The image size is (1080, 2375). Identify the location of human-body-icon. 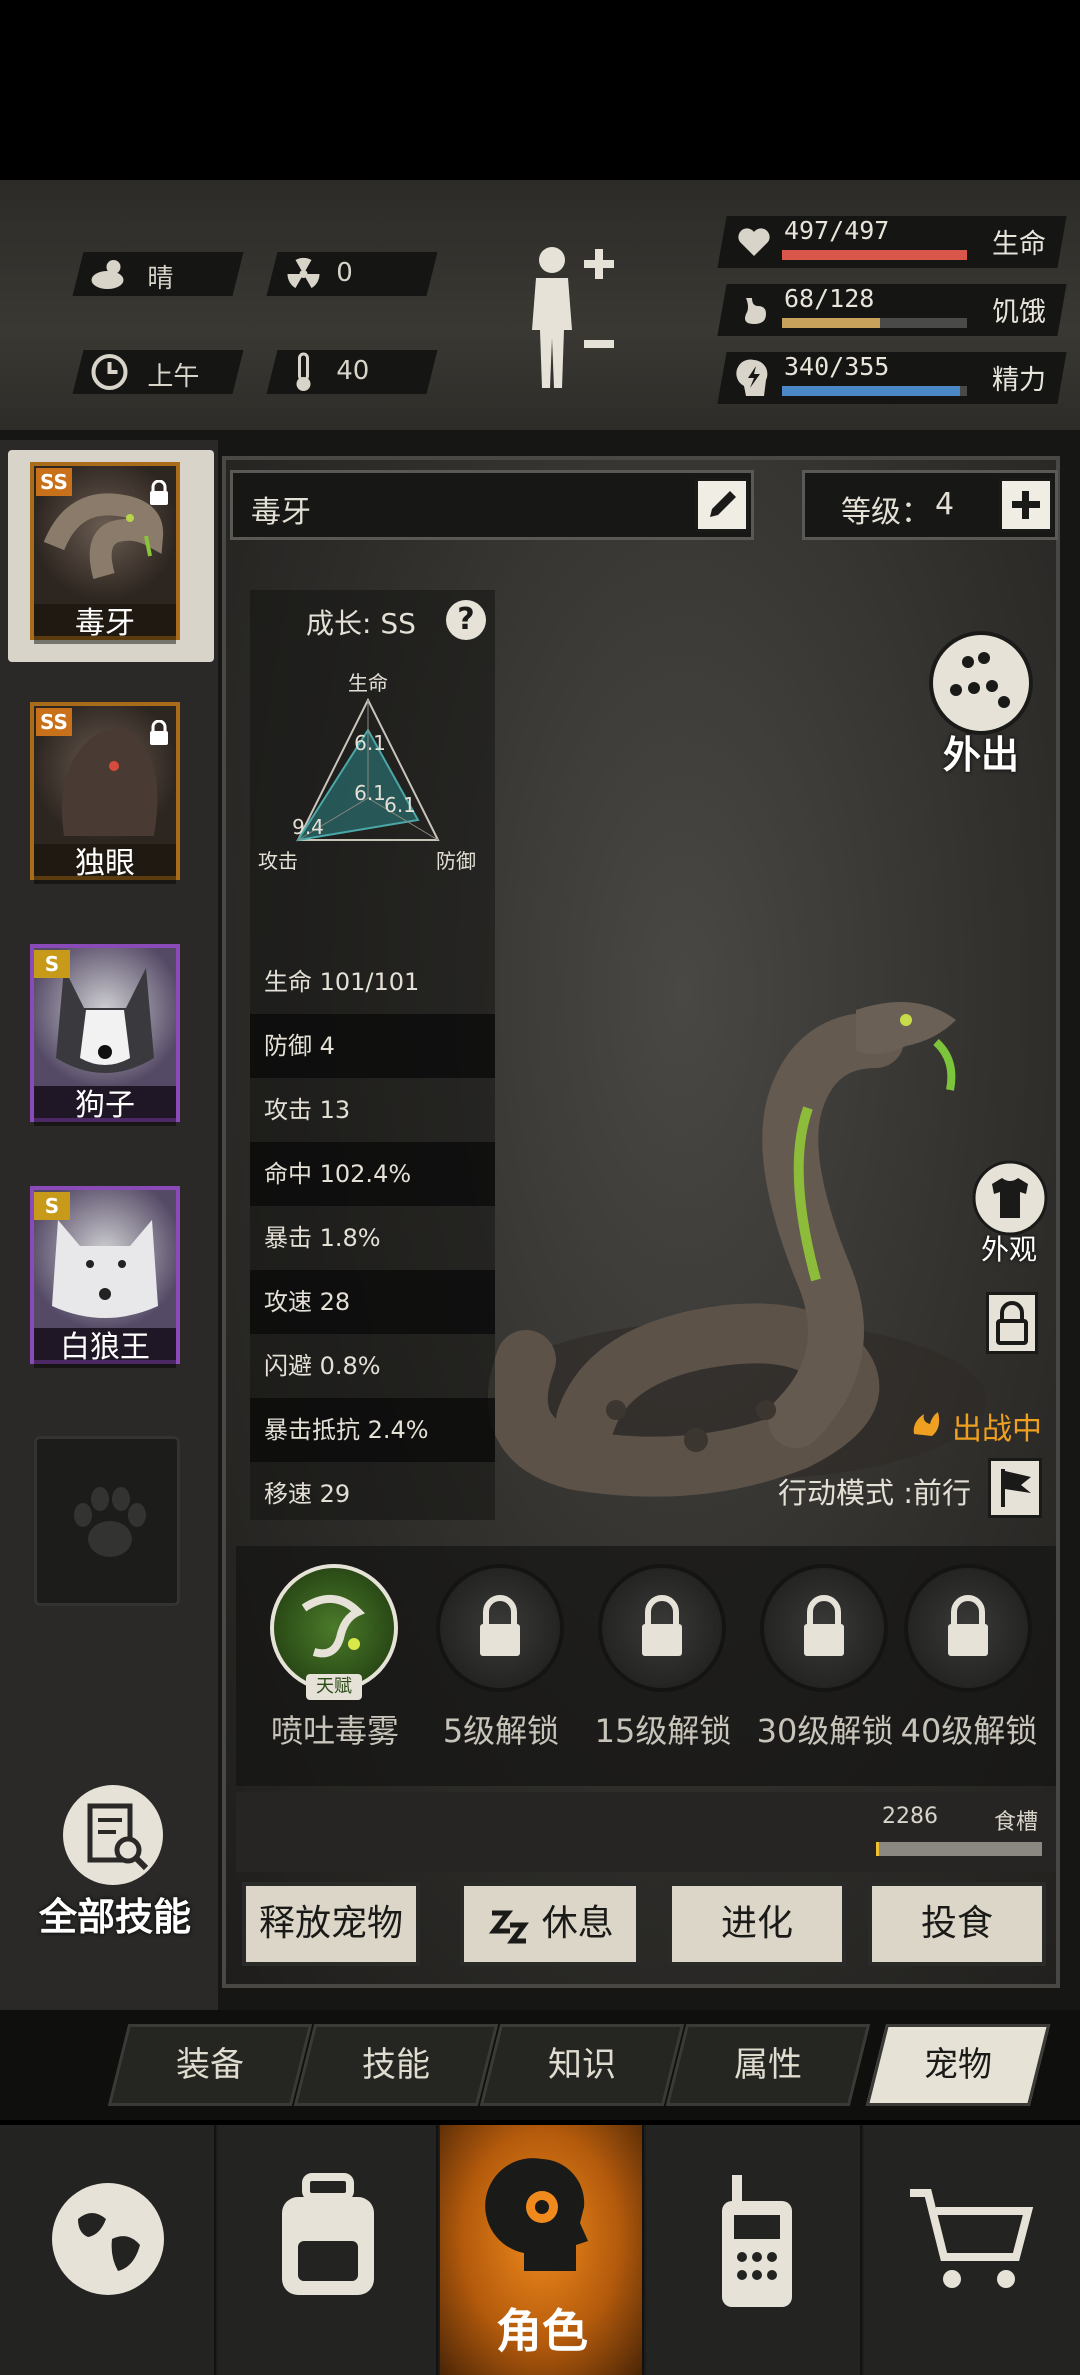
(573, 317).